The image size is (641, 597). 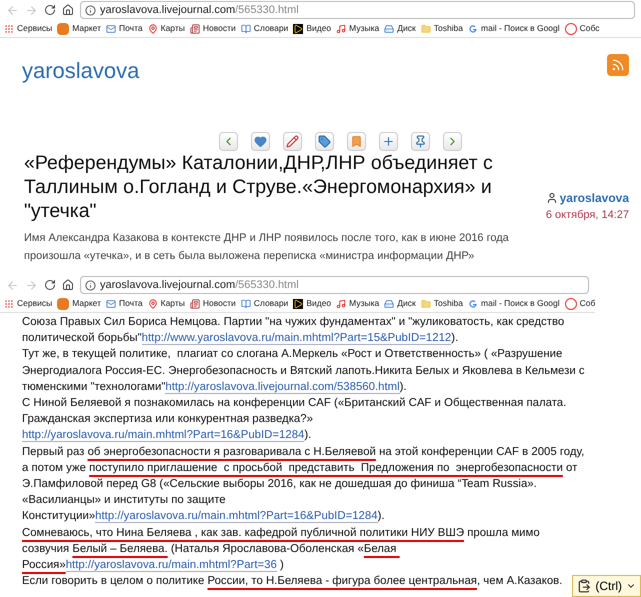 I want to click on pin-icon, so click(x=420, y=141).